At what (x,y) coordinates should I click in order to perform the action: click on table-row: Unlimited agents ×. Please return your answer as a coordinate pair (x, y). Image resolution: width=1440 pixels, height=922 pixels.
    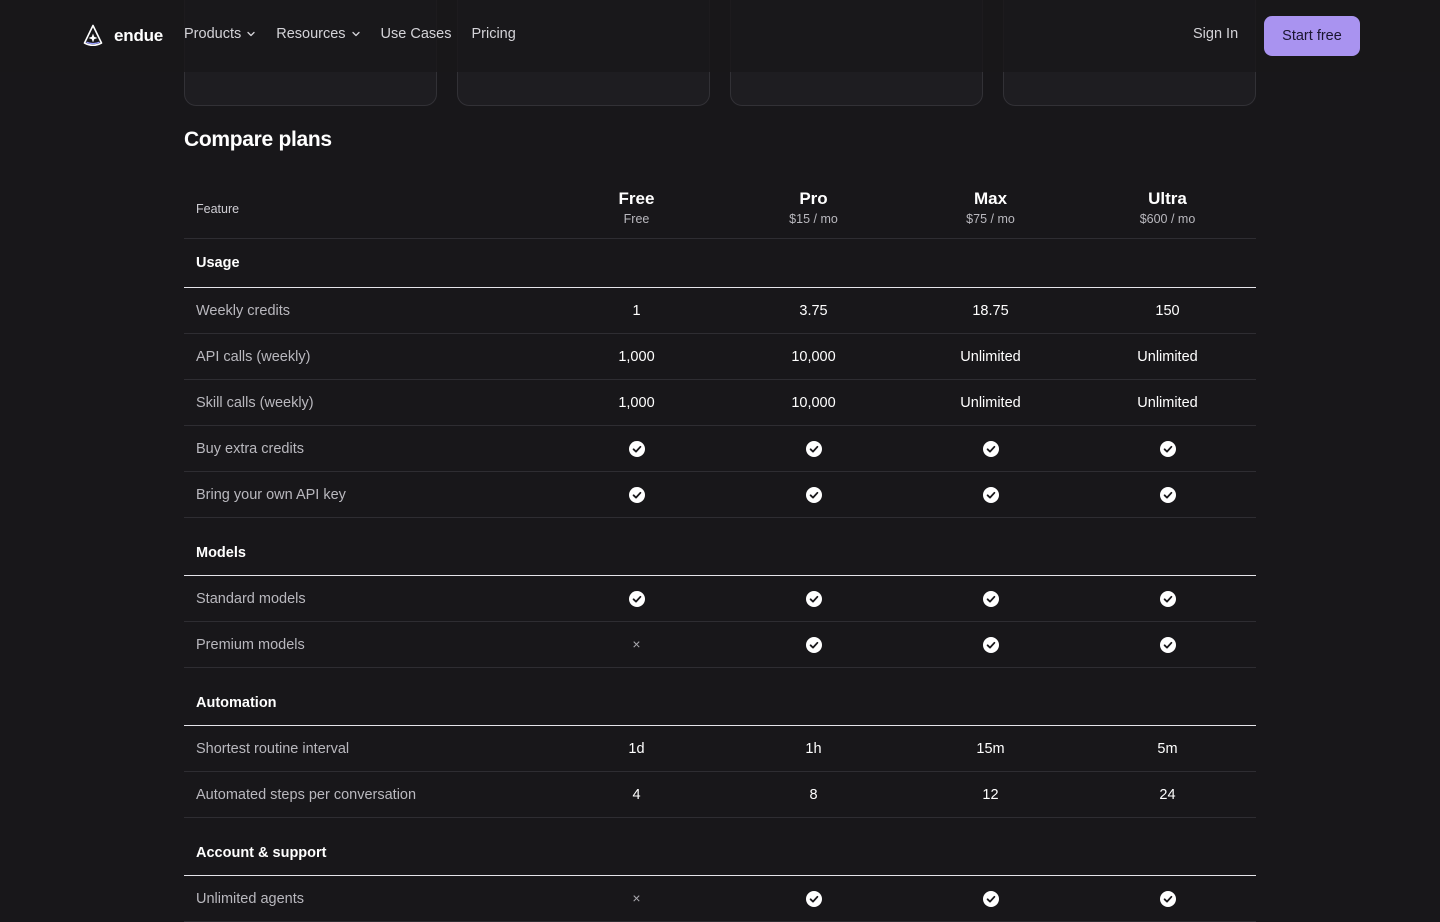
    Looking at the image, I should click on (720, 899).